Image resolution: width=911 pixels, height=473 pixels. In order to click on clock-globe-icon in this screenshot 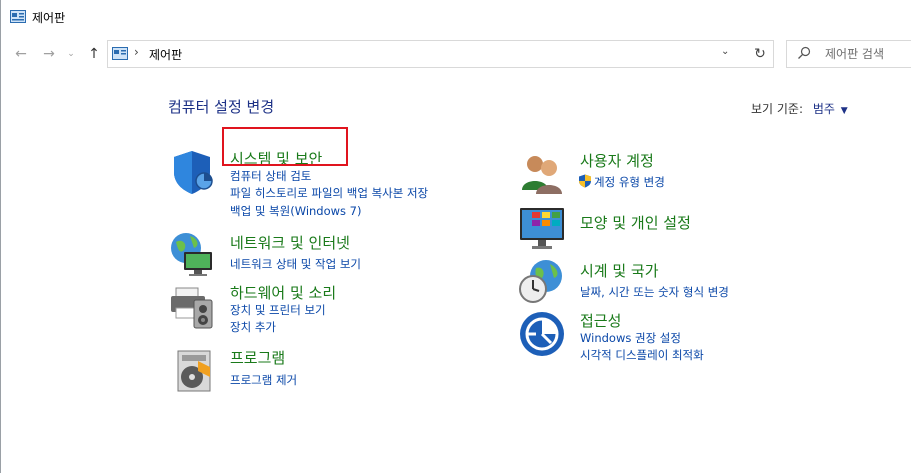, I will do `click(540, 281)`.